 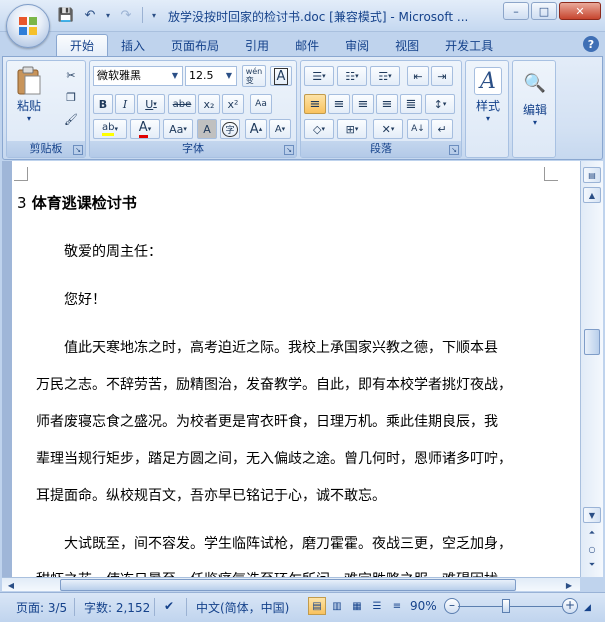 I want to click on horizontal-scrollbar: ◀ ▶, so click(x=291, y=584).